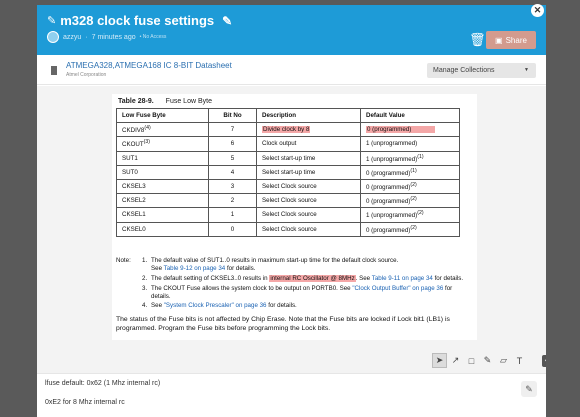 Image resolution: width=580 pixels, height=417 pixels. What do you see at coordinates (232, 158) in the screenshot?
I see `cell-bit: 5` at bounding box center [232, 158].